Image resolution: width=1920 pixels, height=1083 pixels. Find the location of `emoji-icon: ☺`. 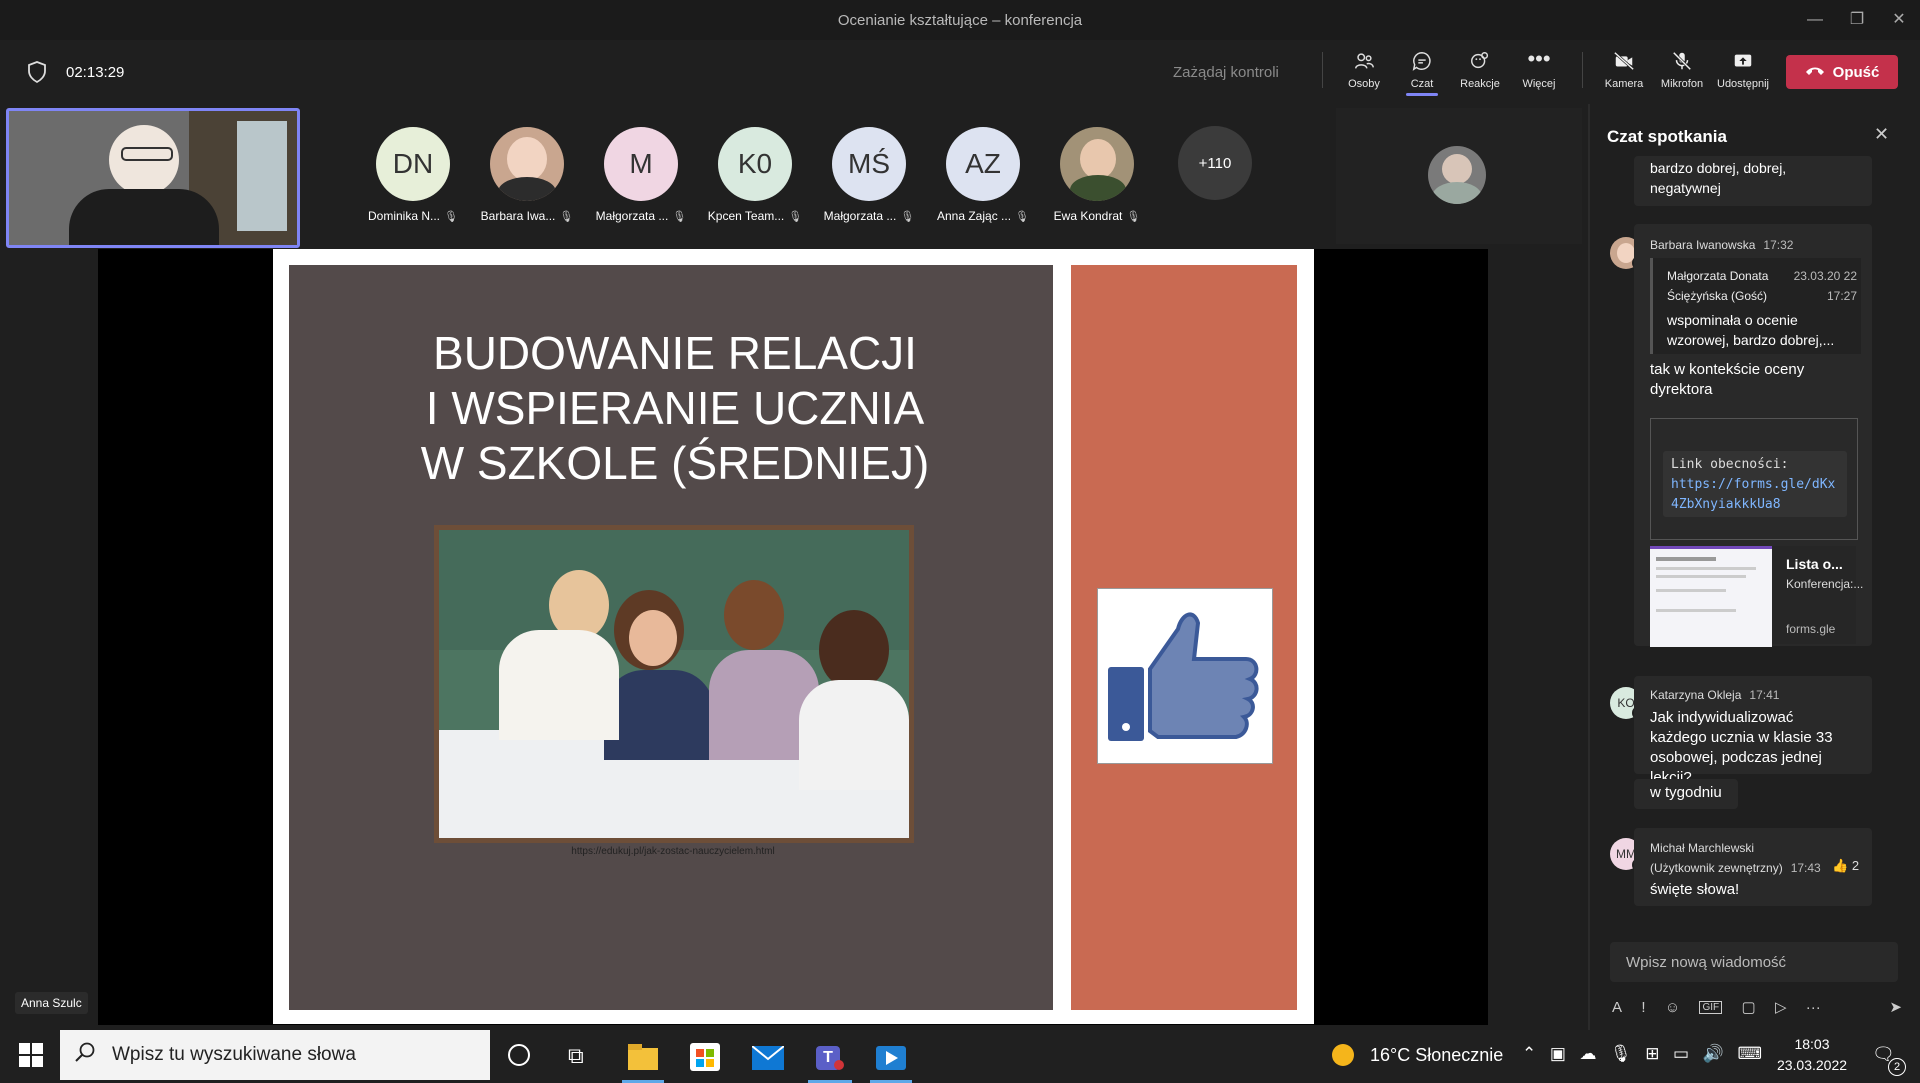

emoji-icon: ☺ is located at coordinates (1672, 1007).